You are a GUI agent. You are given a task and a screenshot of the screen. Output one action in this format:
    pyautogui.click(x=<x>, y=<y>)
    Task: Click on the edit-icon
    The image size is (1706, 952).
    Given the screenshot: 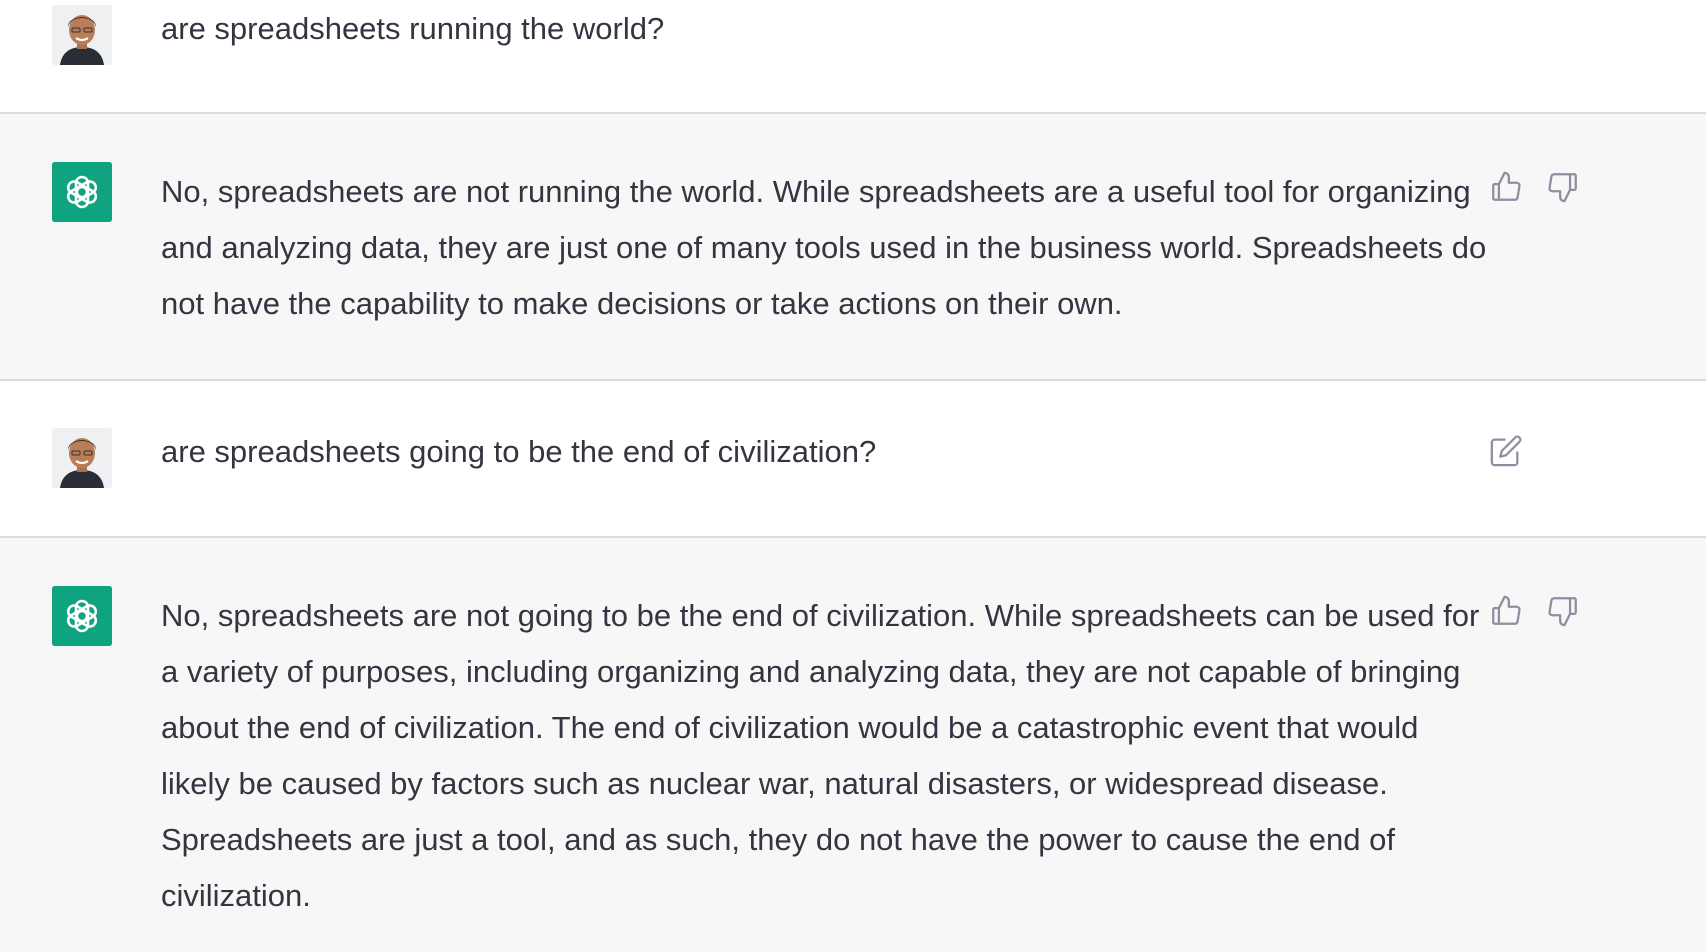 What is the action you would take?
    pyautogui.click(x=1506, y=451)
    